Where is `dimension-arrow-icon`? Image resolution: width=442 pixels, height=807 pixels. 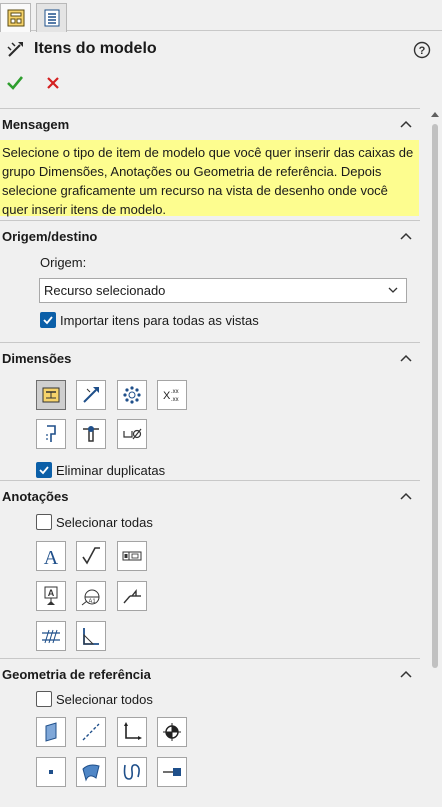
dimension-arrow-icon is located at coordinates (91, 395).